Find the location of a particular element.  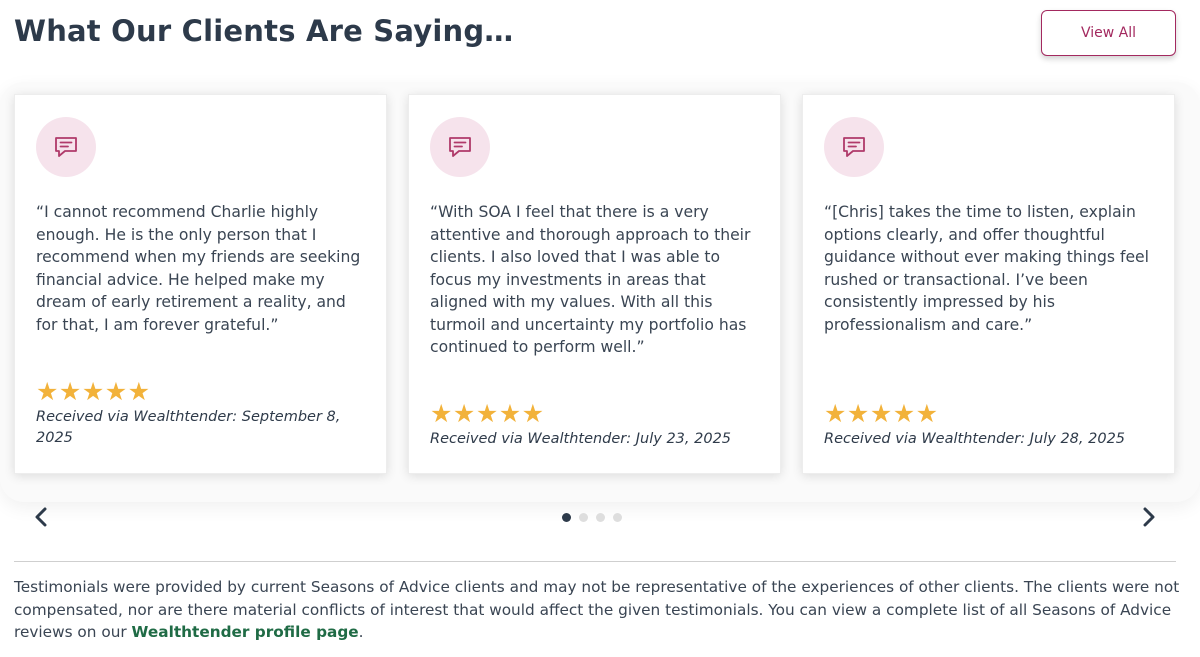

wealthtender-profile-link: Wealthtender profile page is located at coordinates (245, 632).